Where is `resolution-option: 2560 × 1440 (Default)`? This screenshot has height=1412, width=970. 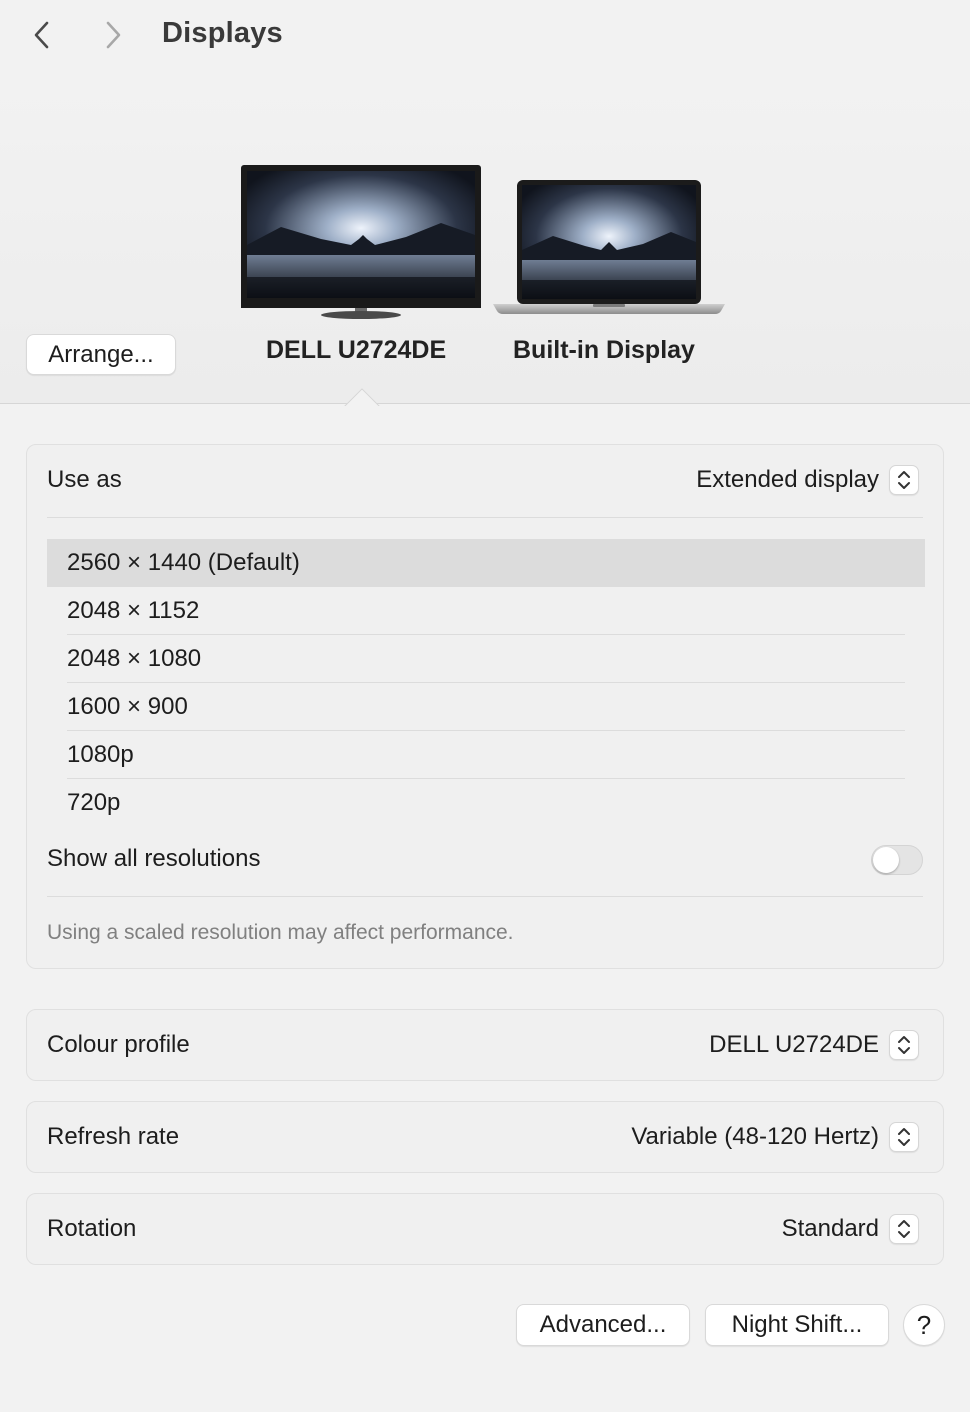 resolution-option: 2560 × 1440 (Default) is located at coordinates (486, 563).